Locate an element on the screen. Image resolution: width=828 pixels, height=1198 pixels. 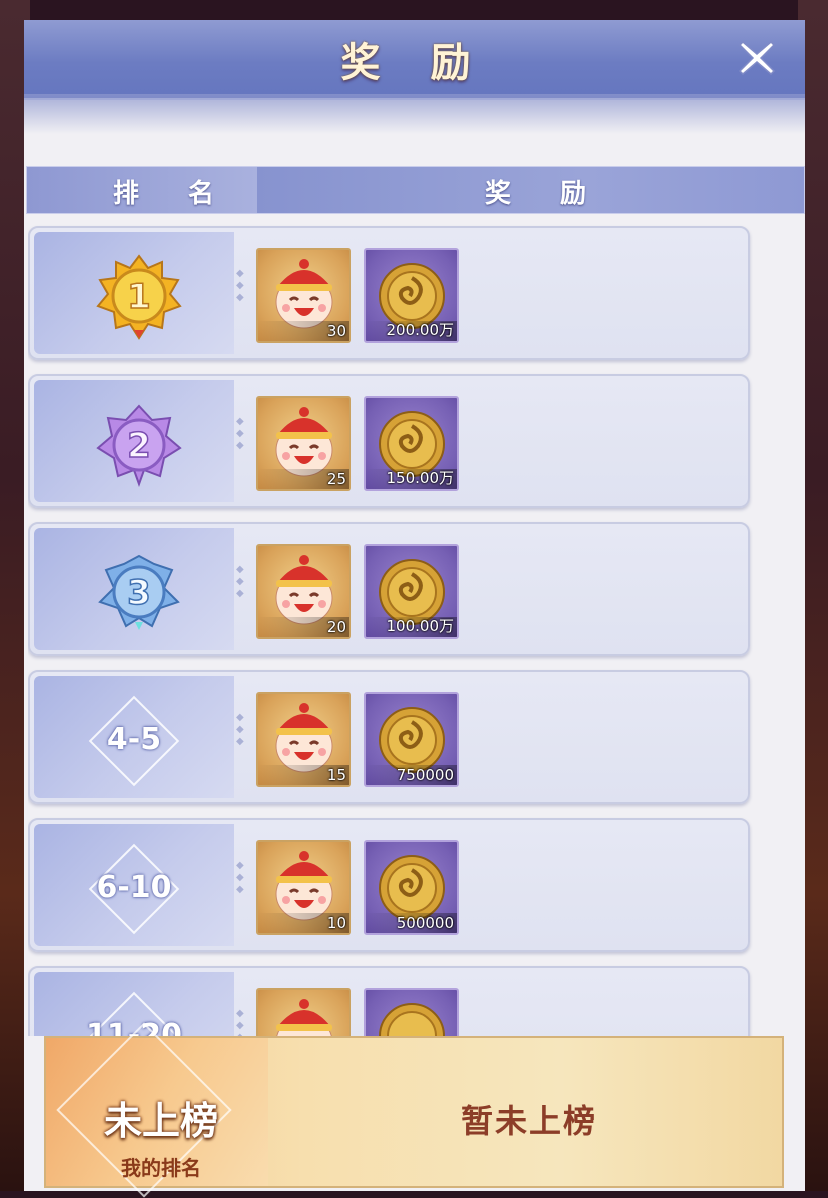
reward-row: 6-10 ◆ ◆ ◆ 10 500000 is located at coordinates (389, 885).